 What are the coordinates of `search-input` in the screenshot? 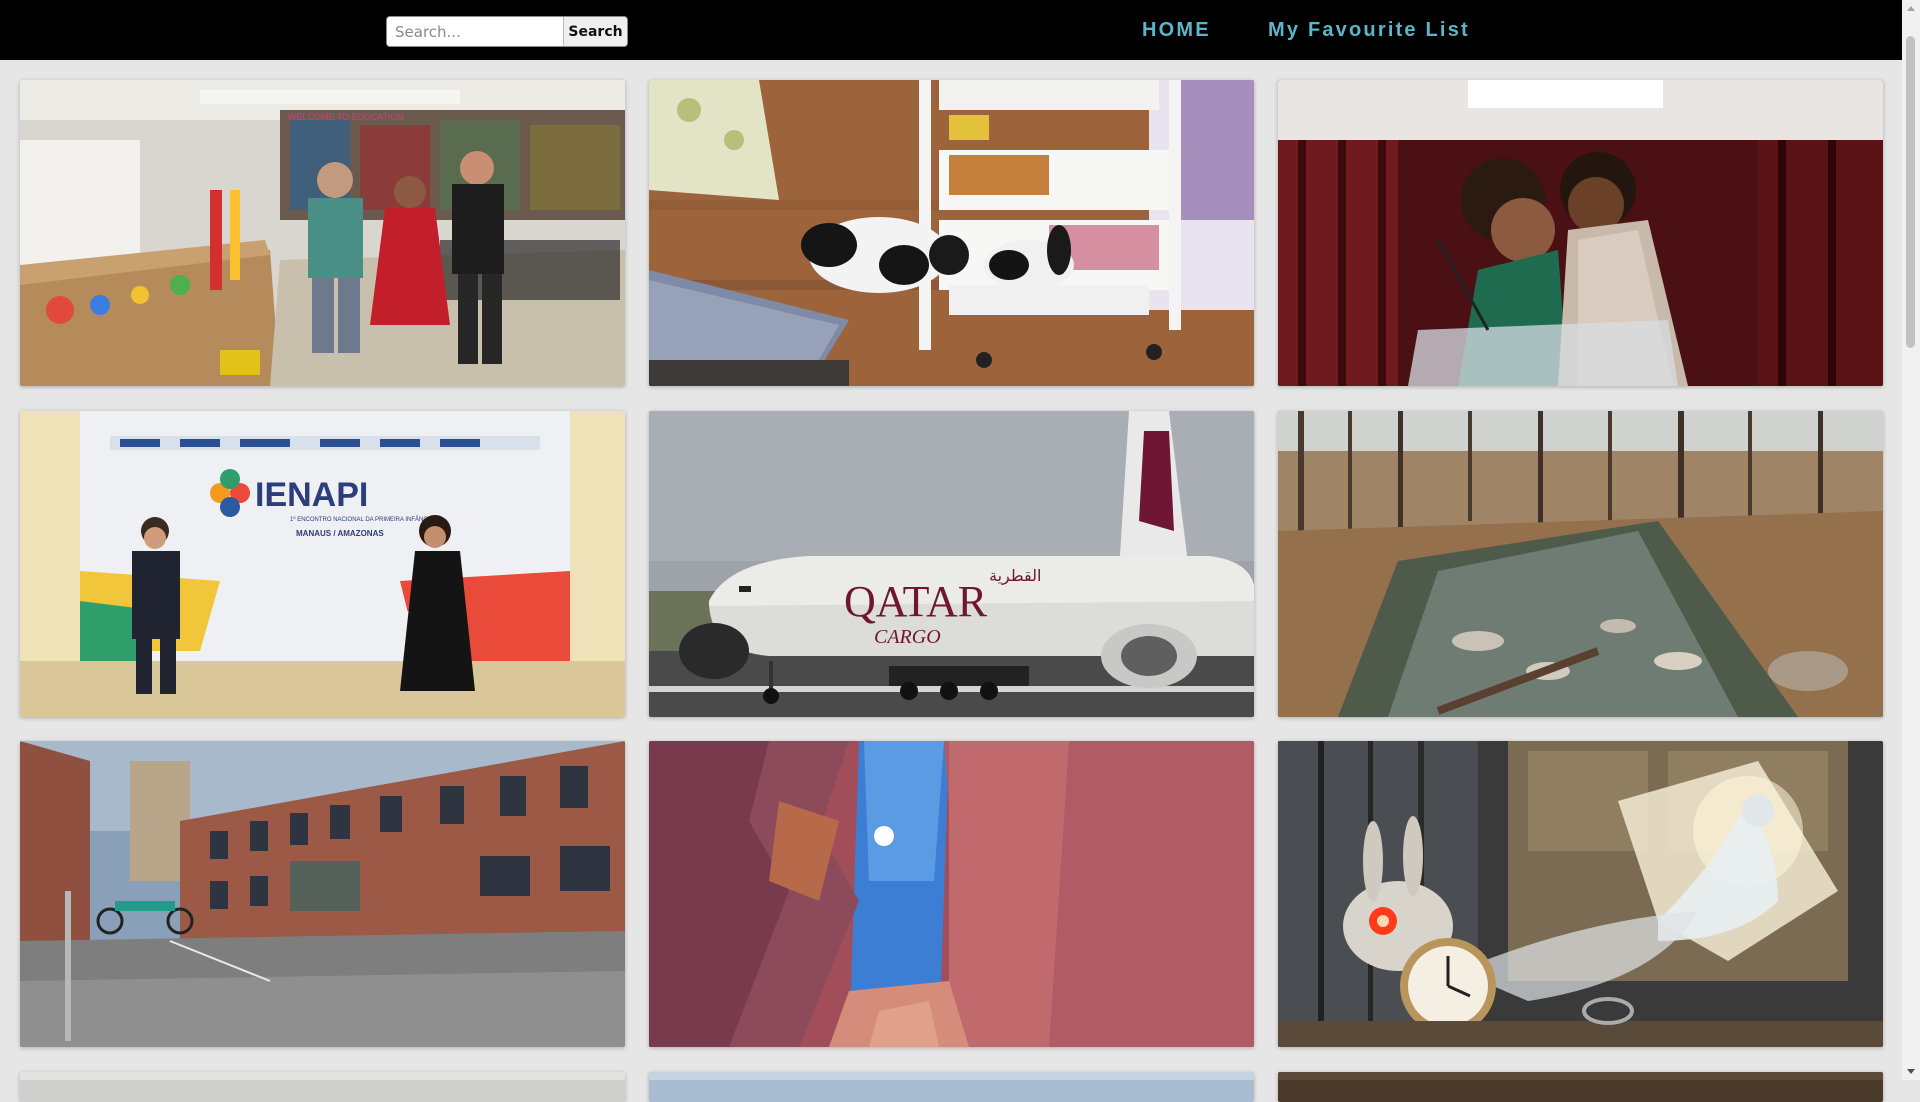 It's located at (475, 31).